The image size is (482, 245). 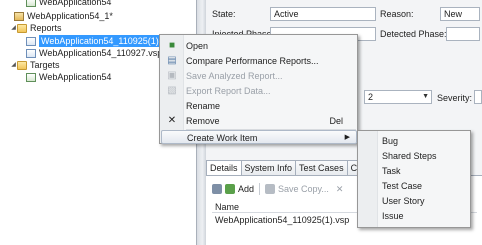 I want to click on tree-item-solution: WebApplication54_1*, so click(x=56, y=16).